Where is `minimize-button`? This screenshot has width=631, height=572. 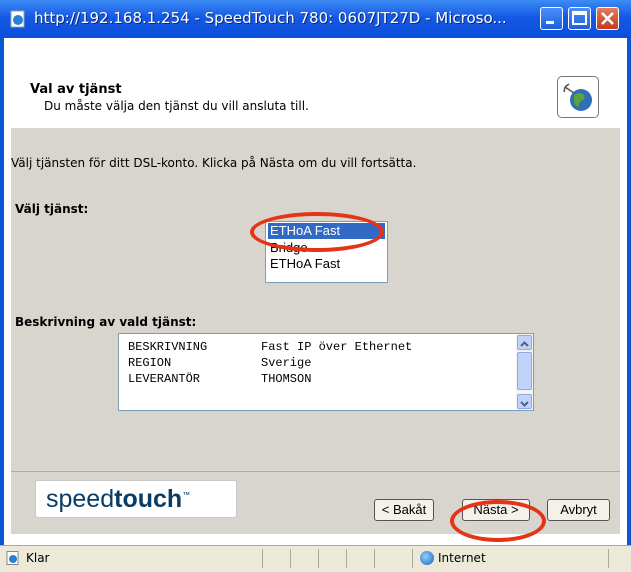
minimize-button is located at coordinates (551, 18).